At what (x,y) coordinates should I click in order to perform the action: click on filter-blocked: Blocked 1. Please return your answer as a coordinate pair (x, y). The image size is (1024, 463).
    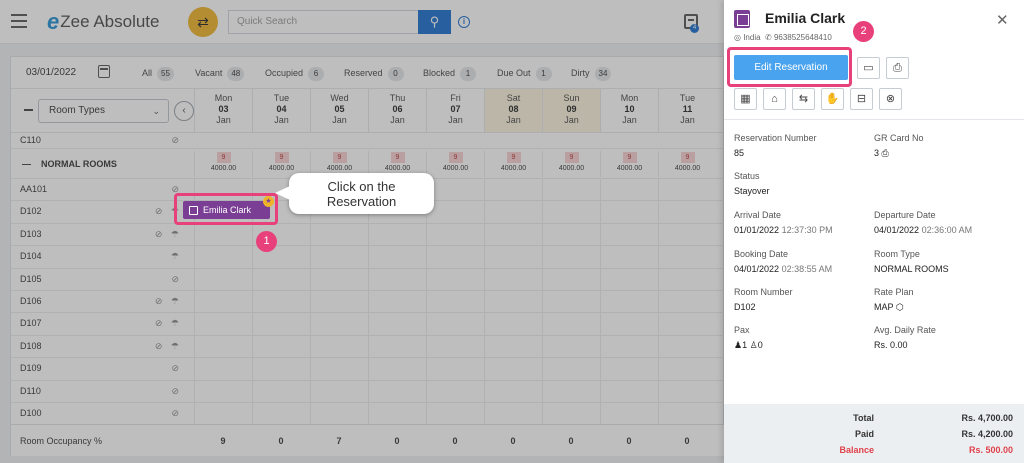
    Looking at the image, I should click on (450, 74).